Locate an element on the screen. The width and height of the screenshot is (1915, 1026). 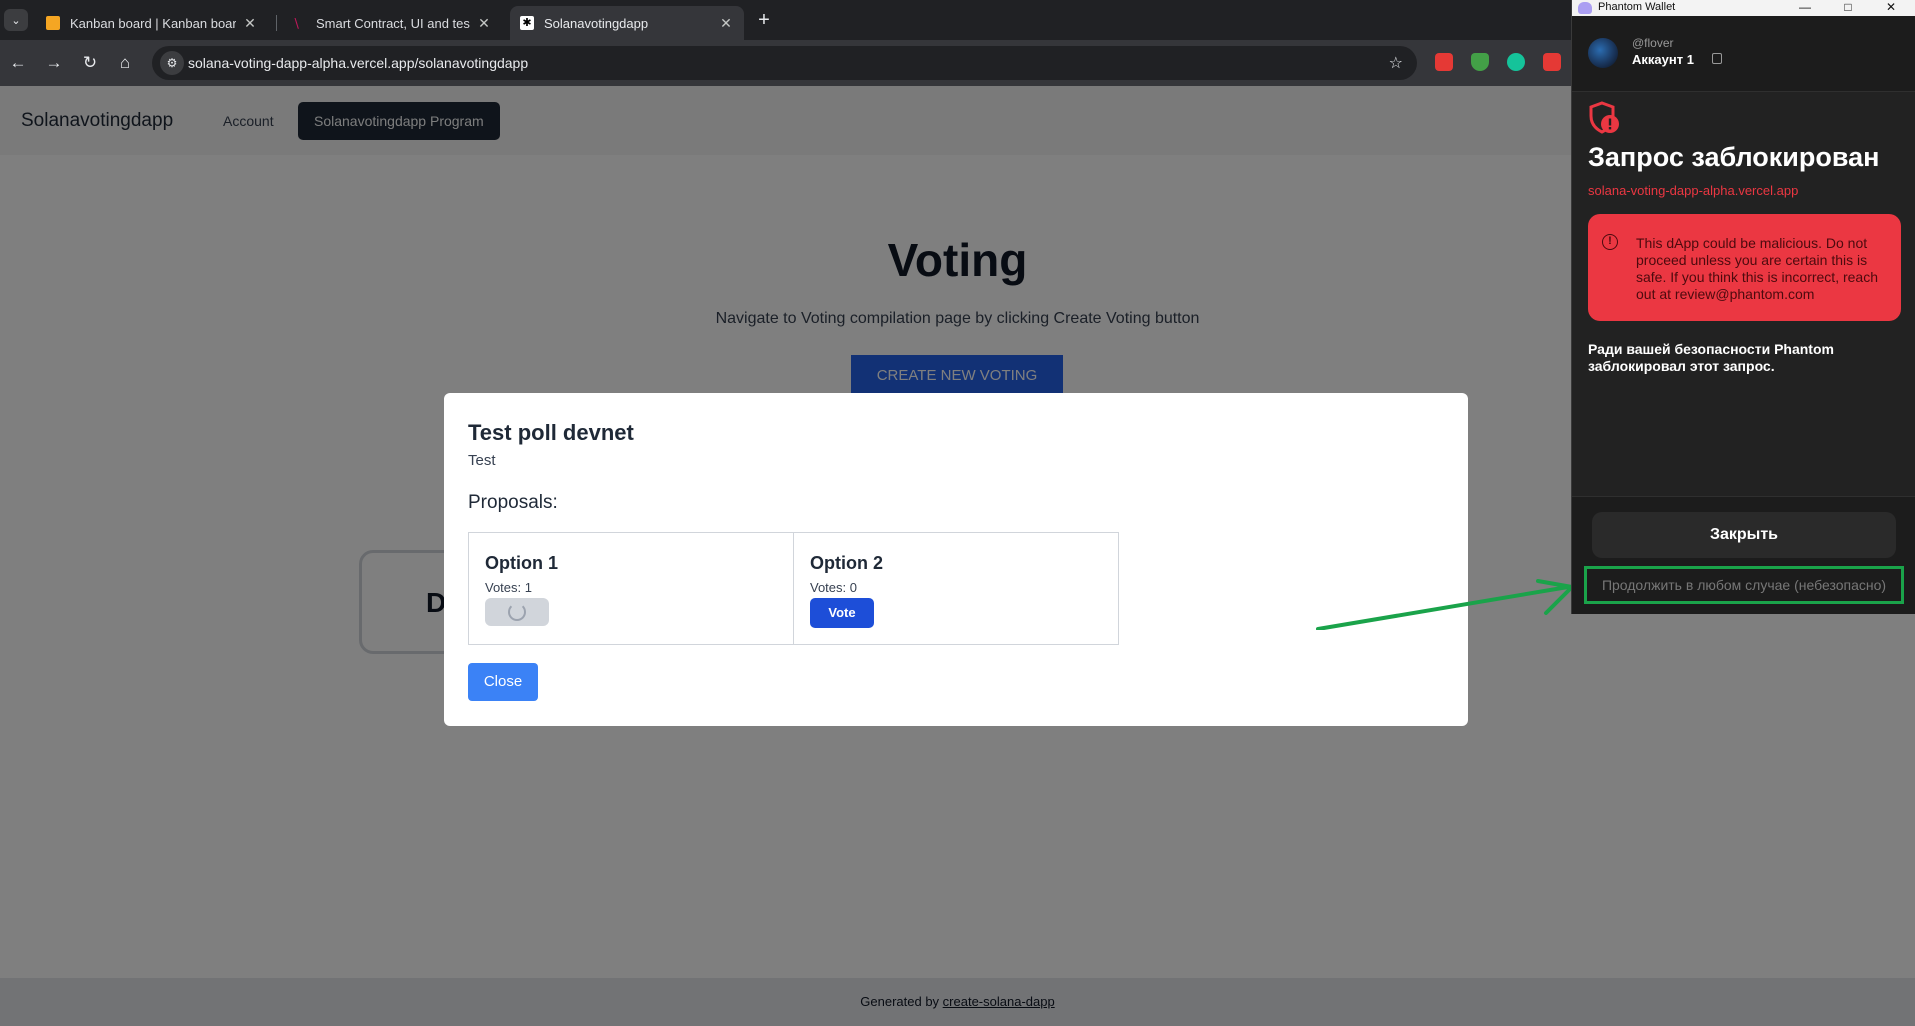
poll-title: Test poll devnet is located at coordinates (551, 432).